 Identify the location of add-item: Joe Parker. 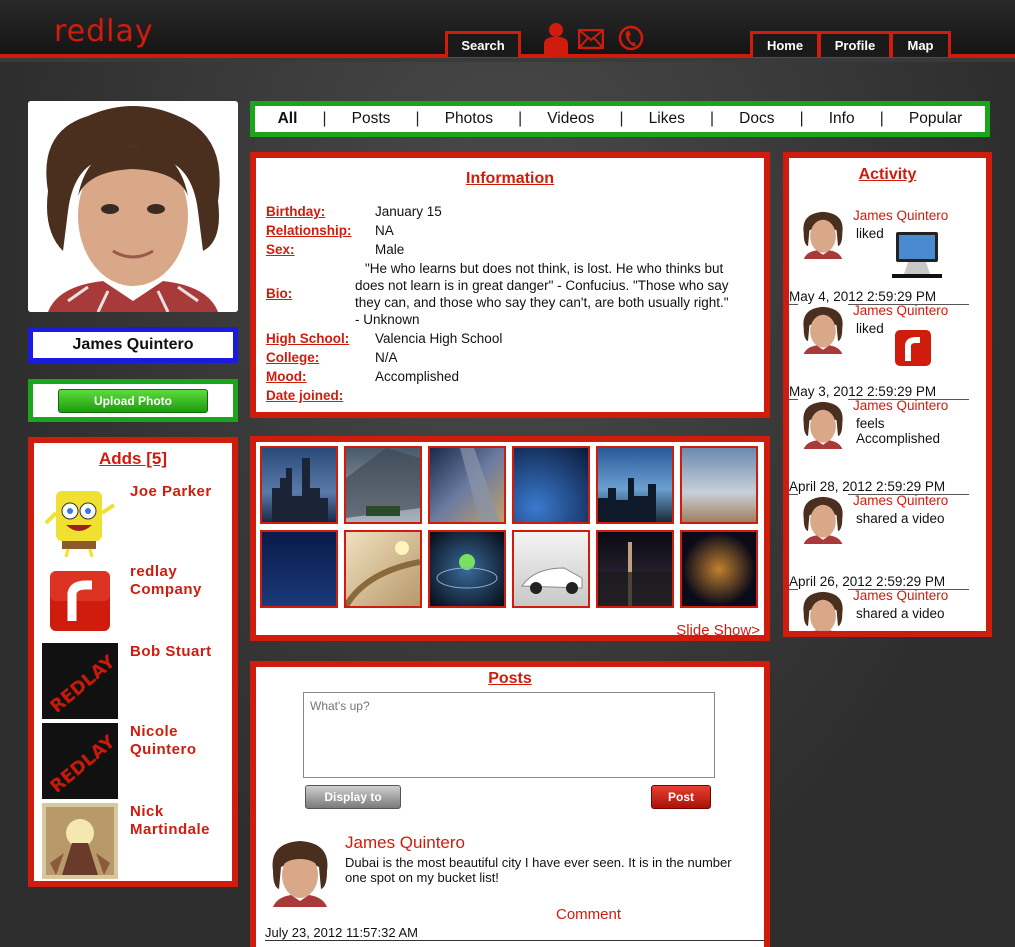
(137, 521).